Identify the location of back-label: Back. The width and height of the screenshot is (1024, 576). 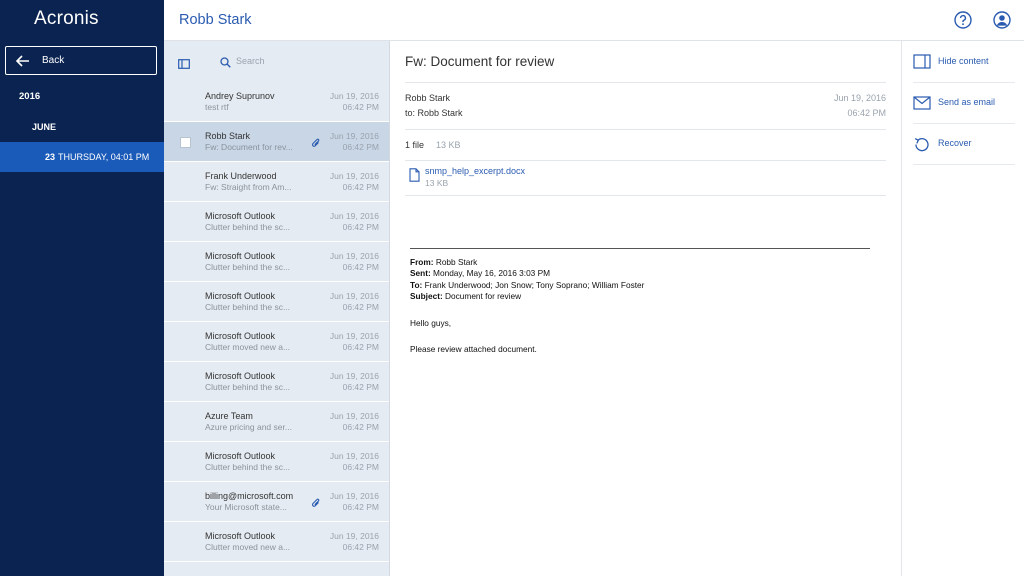
(53, 60).